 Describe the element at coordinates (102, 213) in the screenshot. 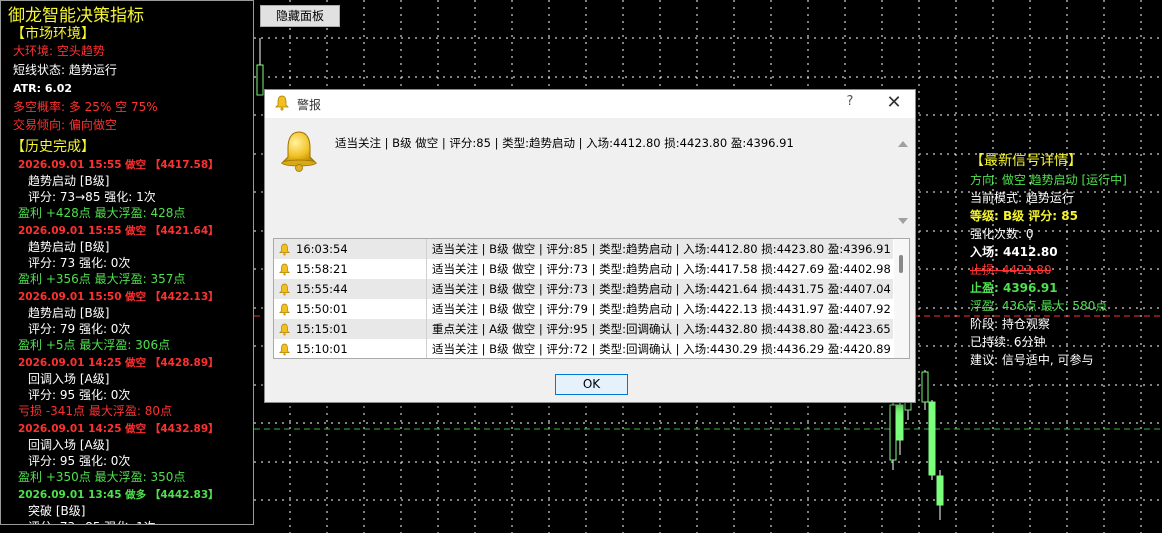

I see `history-entry-result: 盈利 +428点 最大浮盈: 428点` at that location.